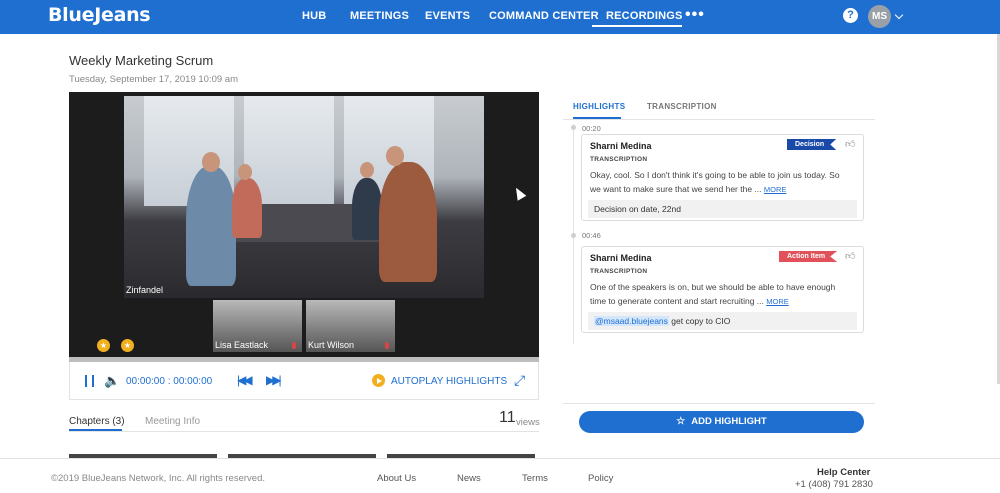 This screenshot has width=1000, height=493. I want to click on action-item-tag: Action Item, so click(808, 256).